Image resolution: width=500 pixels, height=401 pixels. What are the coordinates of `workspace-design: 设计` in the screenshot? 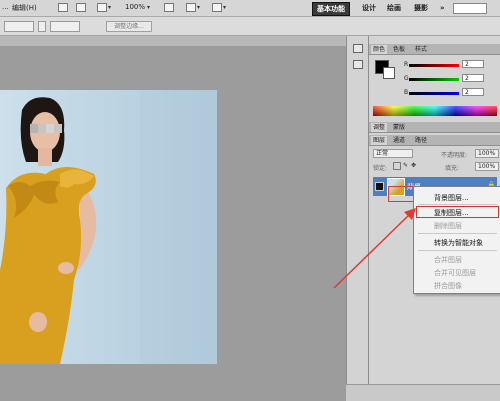 It's located at (369, 8).